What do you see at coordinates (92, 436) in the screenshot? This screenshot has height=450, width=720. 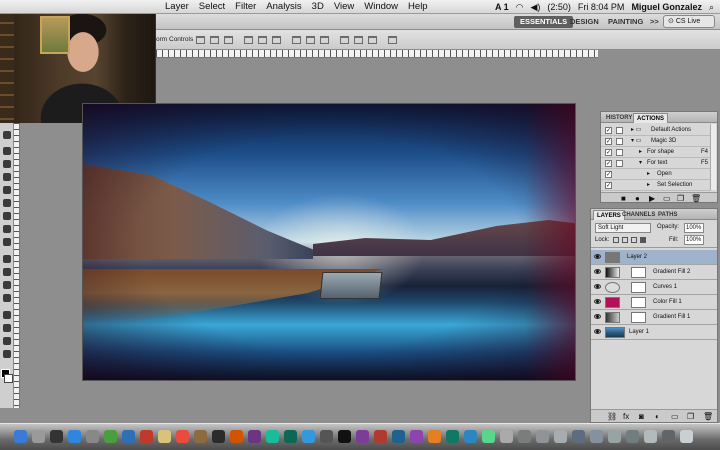 I see `photos-icon` at bounding box center [92, 436].